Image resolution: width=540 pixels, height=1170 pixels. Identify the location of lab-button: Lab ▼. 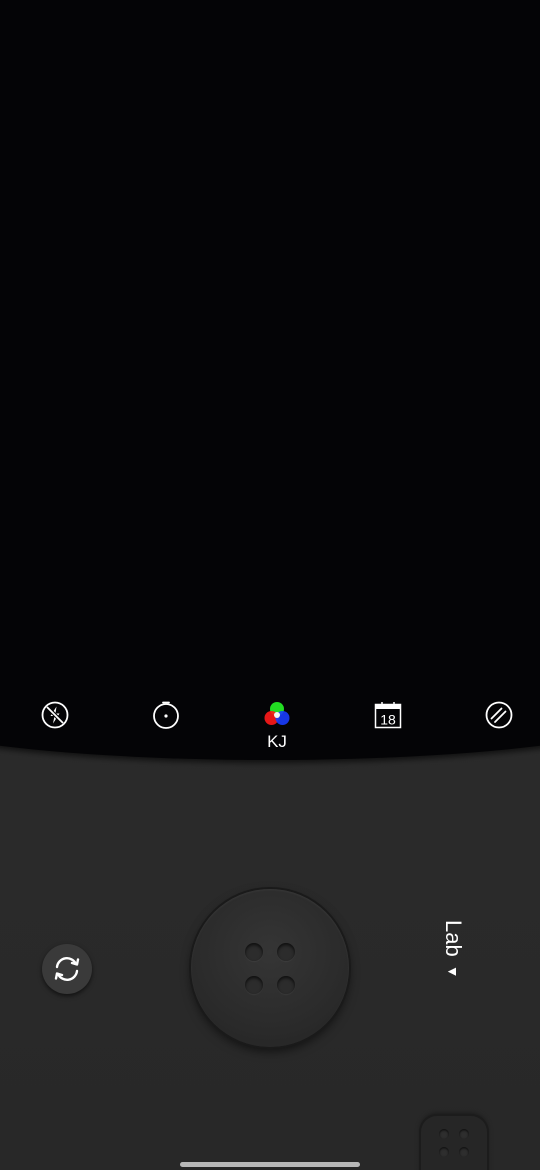
(453, 958).